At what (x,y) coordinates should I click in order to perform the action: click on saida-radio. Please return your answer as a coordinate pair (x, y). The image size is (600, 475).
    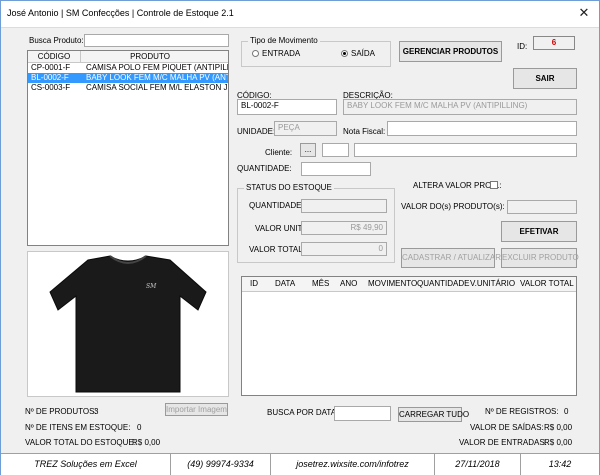
    Looking at the image, I should click on (344, 53).